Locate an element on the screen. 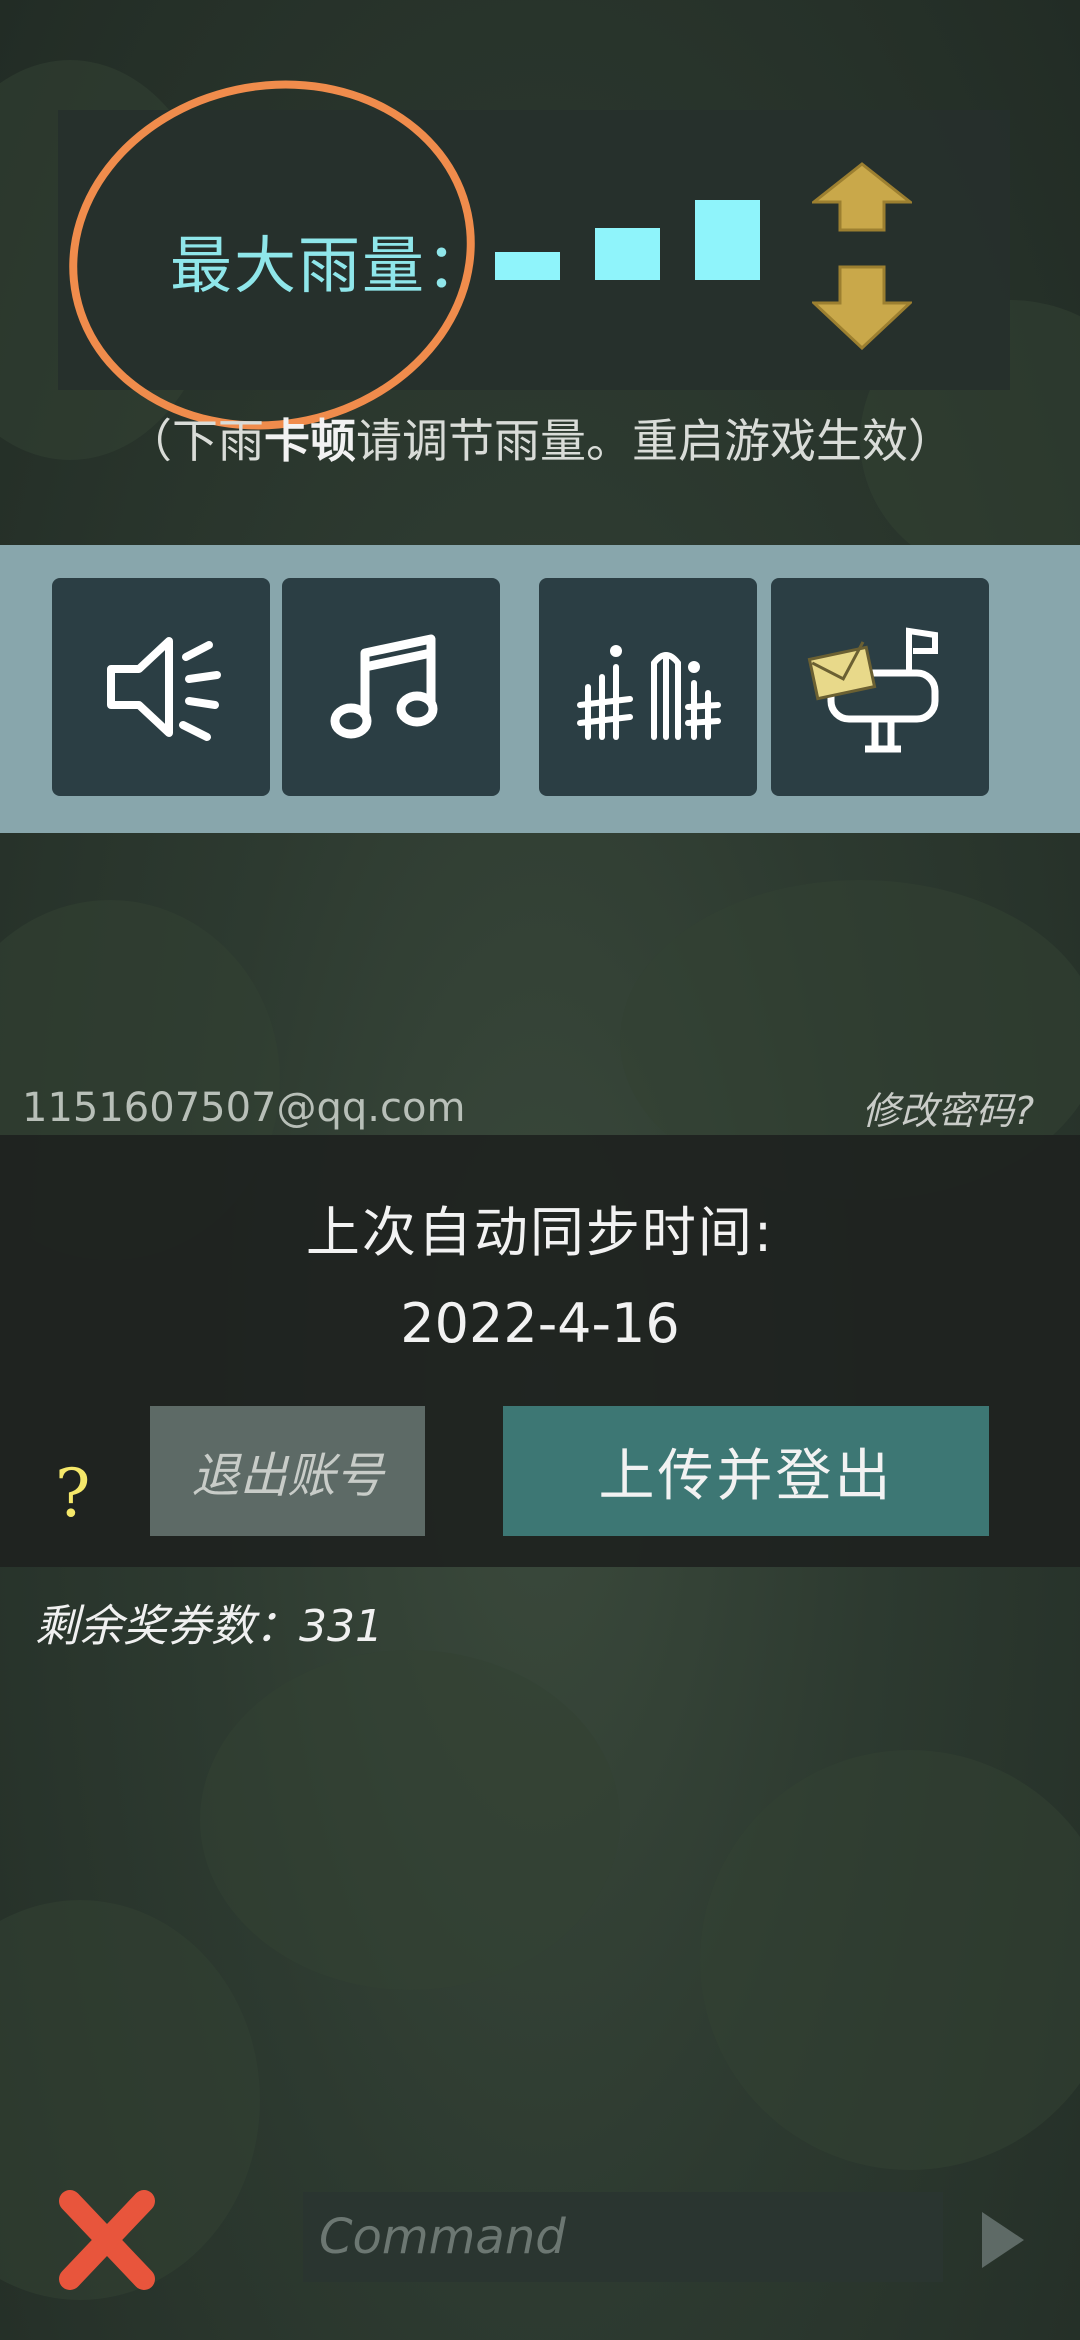 Image resolution: width=1080 pixels, height=2340 pixels. account-email: 1151607507@qq.com is located at coordinates (244, 1108).